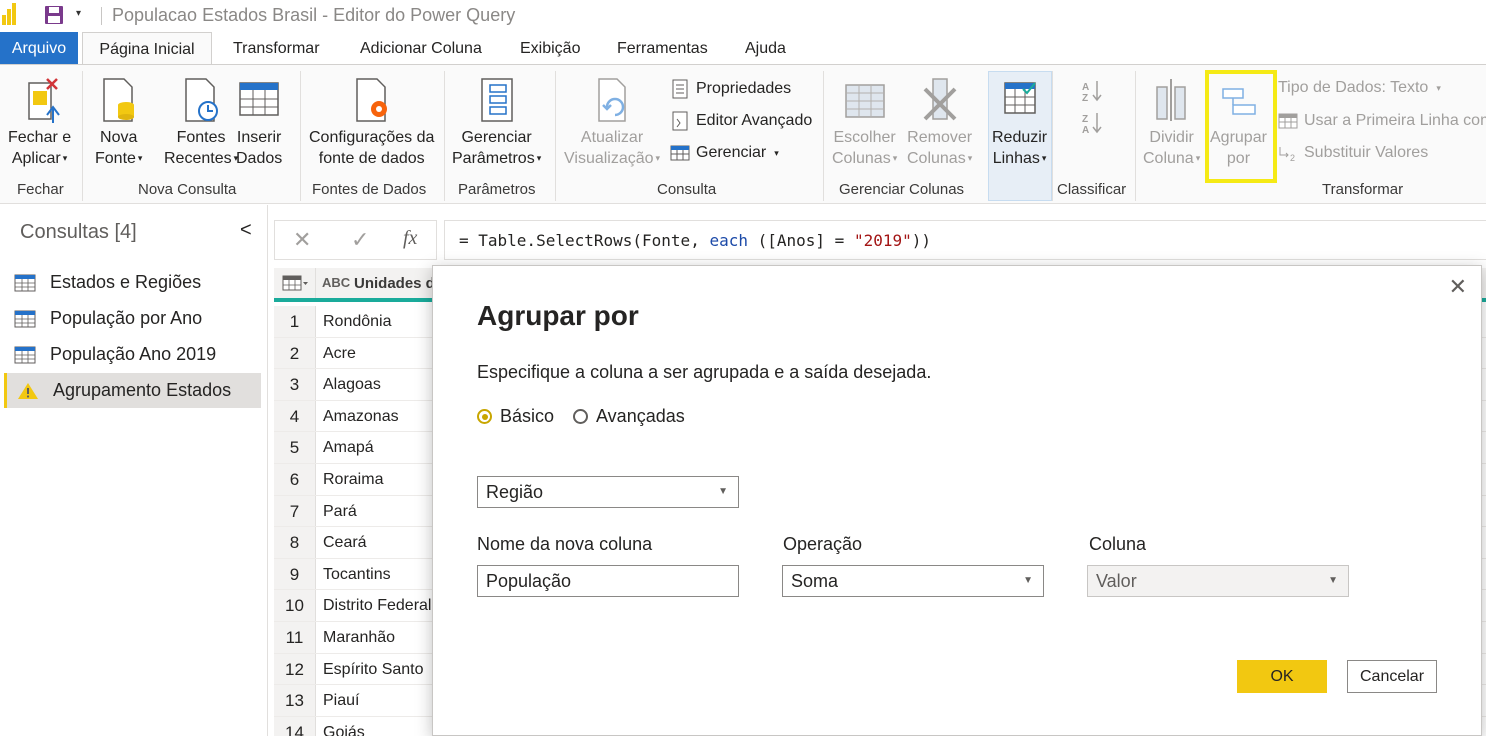 The height and width of the screenshot is (736, 1486). I want to click on table-cell: Amapá, so click(348, 447).